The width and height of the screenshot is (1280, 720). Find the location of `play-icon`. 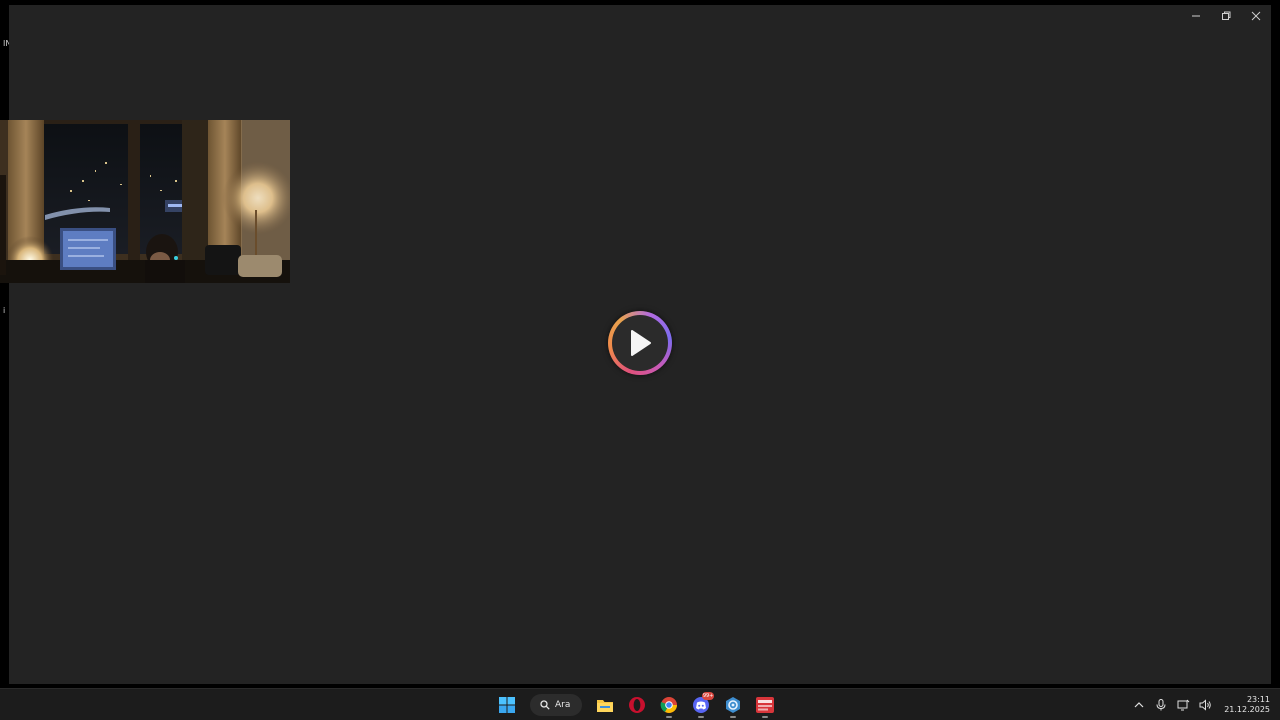

play-icon is located at coordinates (641, 343).